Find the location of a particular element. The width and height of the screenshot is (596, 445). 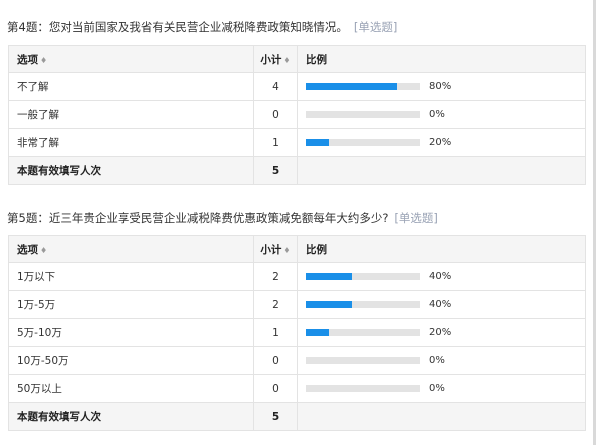

table-row: 1万-5万 2 40% is located at coordinates (297, 304).